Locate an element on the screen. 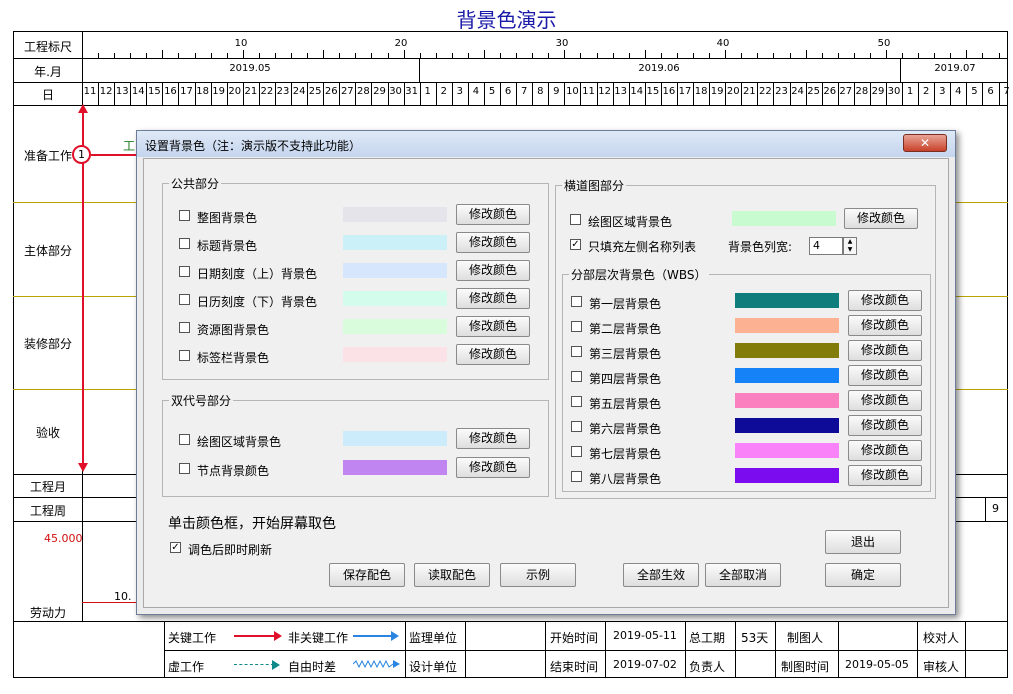 This screenshot has height=694, width=1013. save-scheme-button: 保存配色 is located at coordinates (367, 575).